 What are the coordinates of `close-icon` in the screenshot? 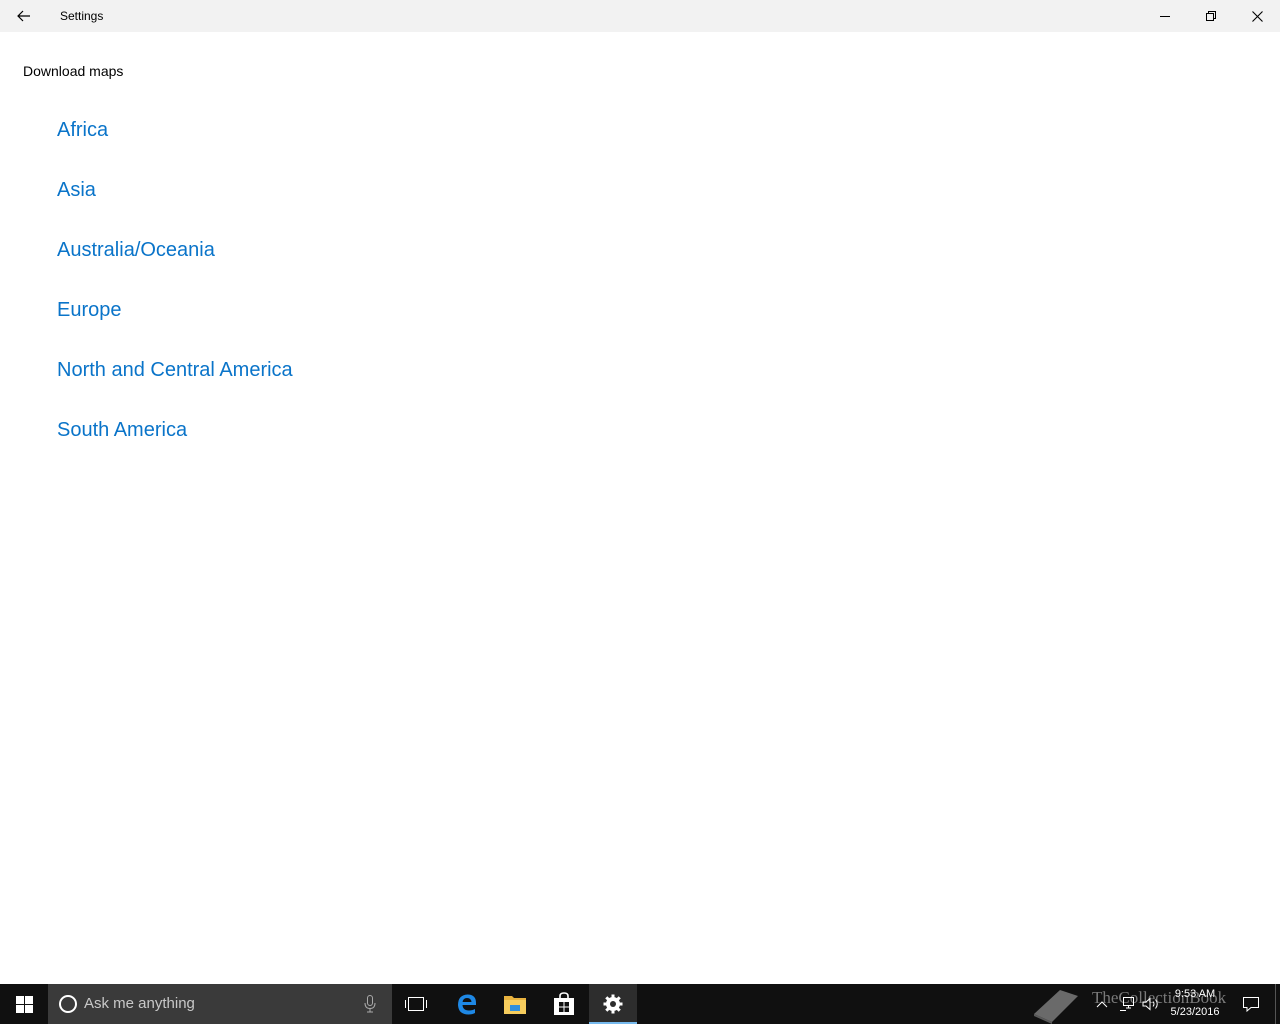 It's located at (1257, 16).